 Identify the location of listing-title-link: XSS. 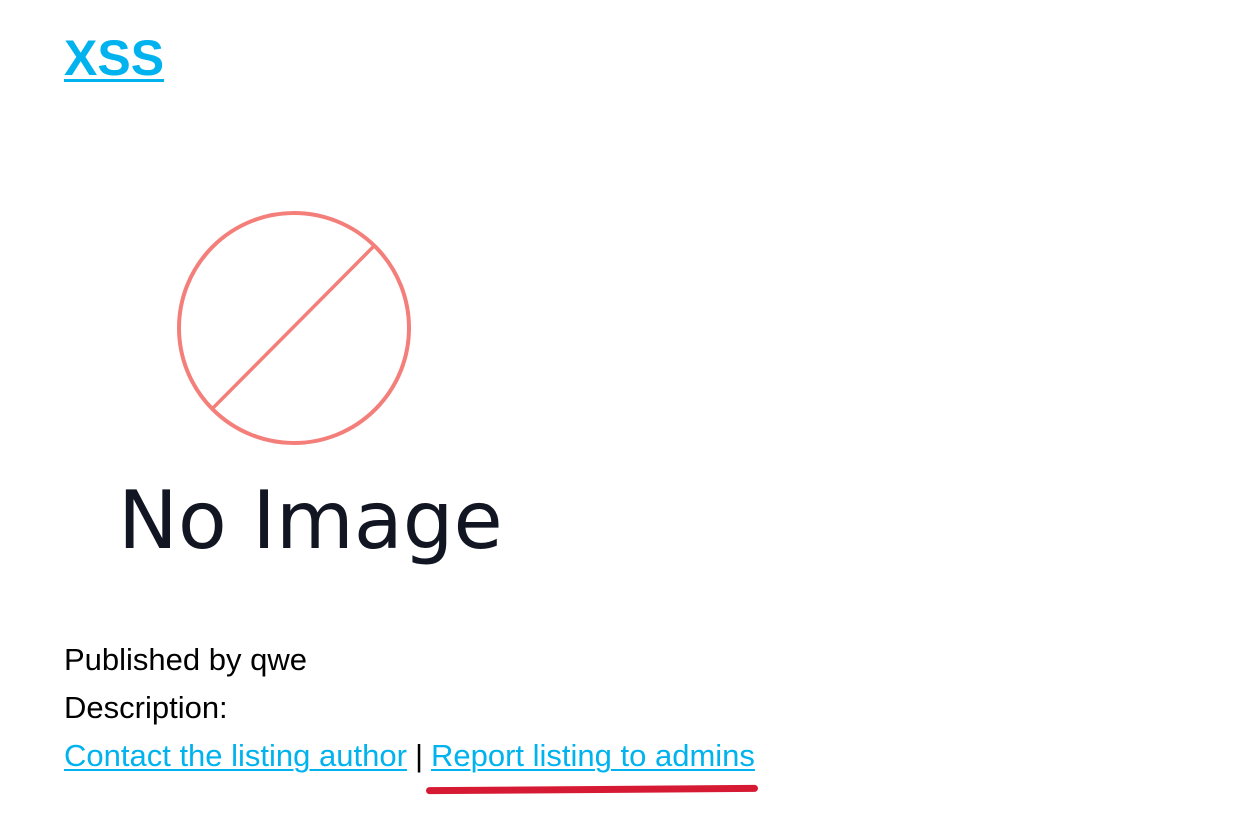
(114, 58).